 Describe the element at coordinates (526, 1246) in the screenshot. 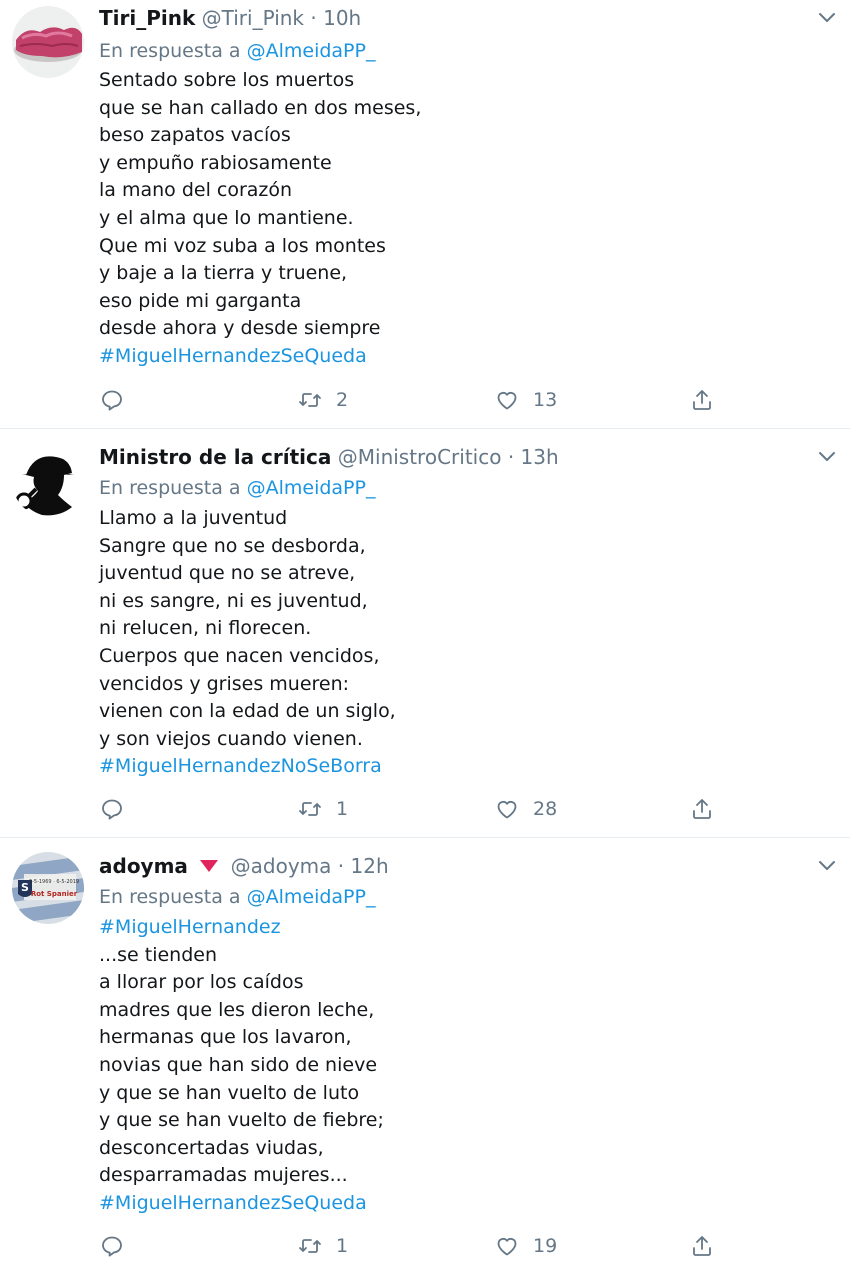

I see `like-button: 19` at that location.